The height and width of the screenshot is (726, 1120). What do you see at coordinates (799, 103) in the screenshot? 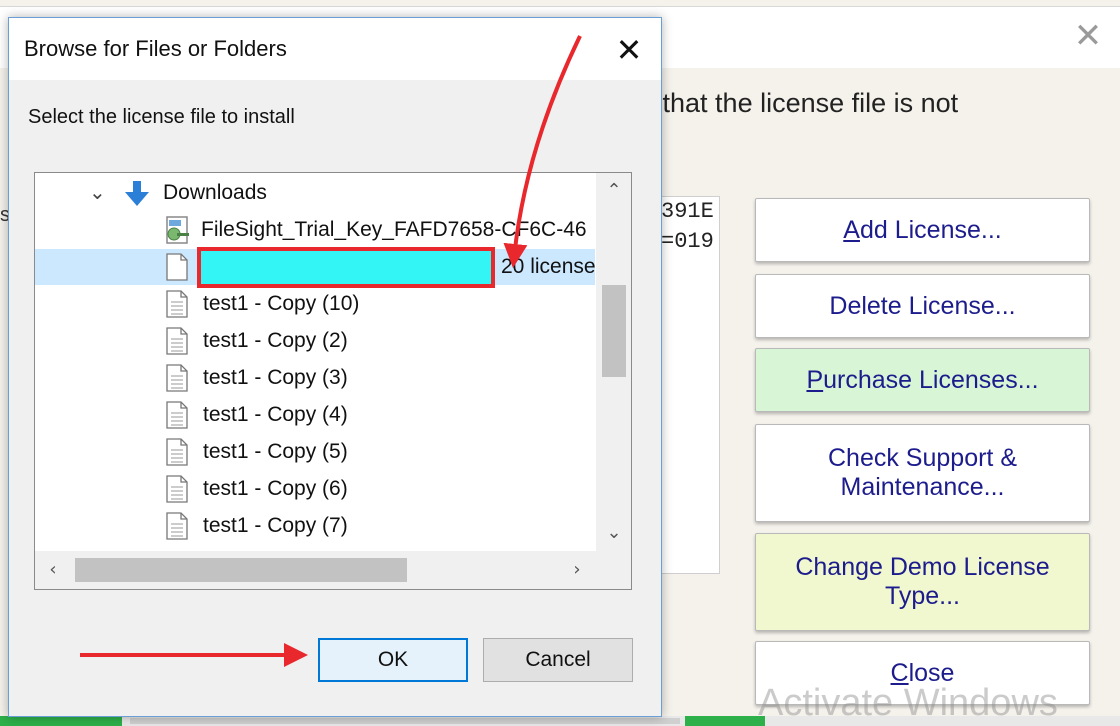
I see `license-info-text: e that the license file is not` at bounding box center [799, 103].